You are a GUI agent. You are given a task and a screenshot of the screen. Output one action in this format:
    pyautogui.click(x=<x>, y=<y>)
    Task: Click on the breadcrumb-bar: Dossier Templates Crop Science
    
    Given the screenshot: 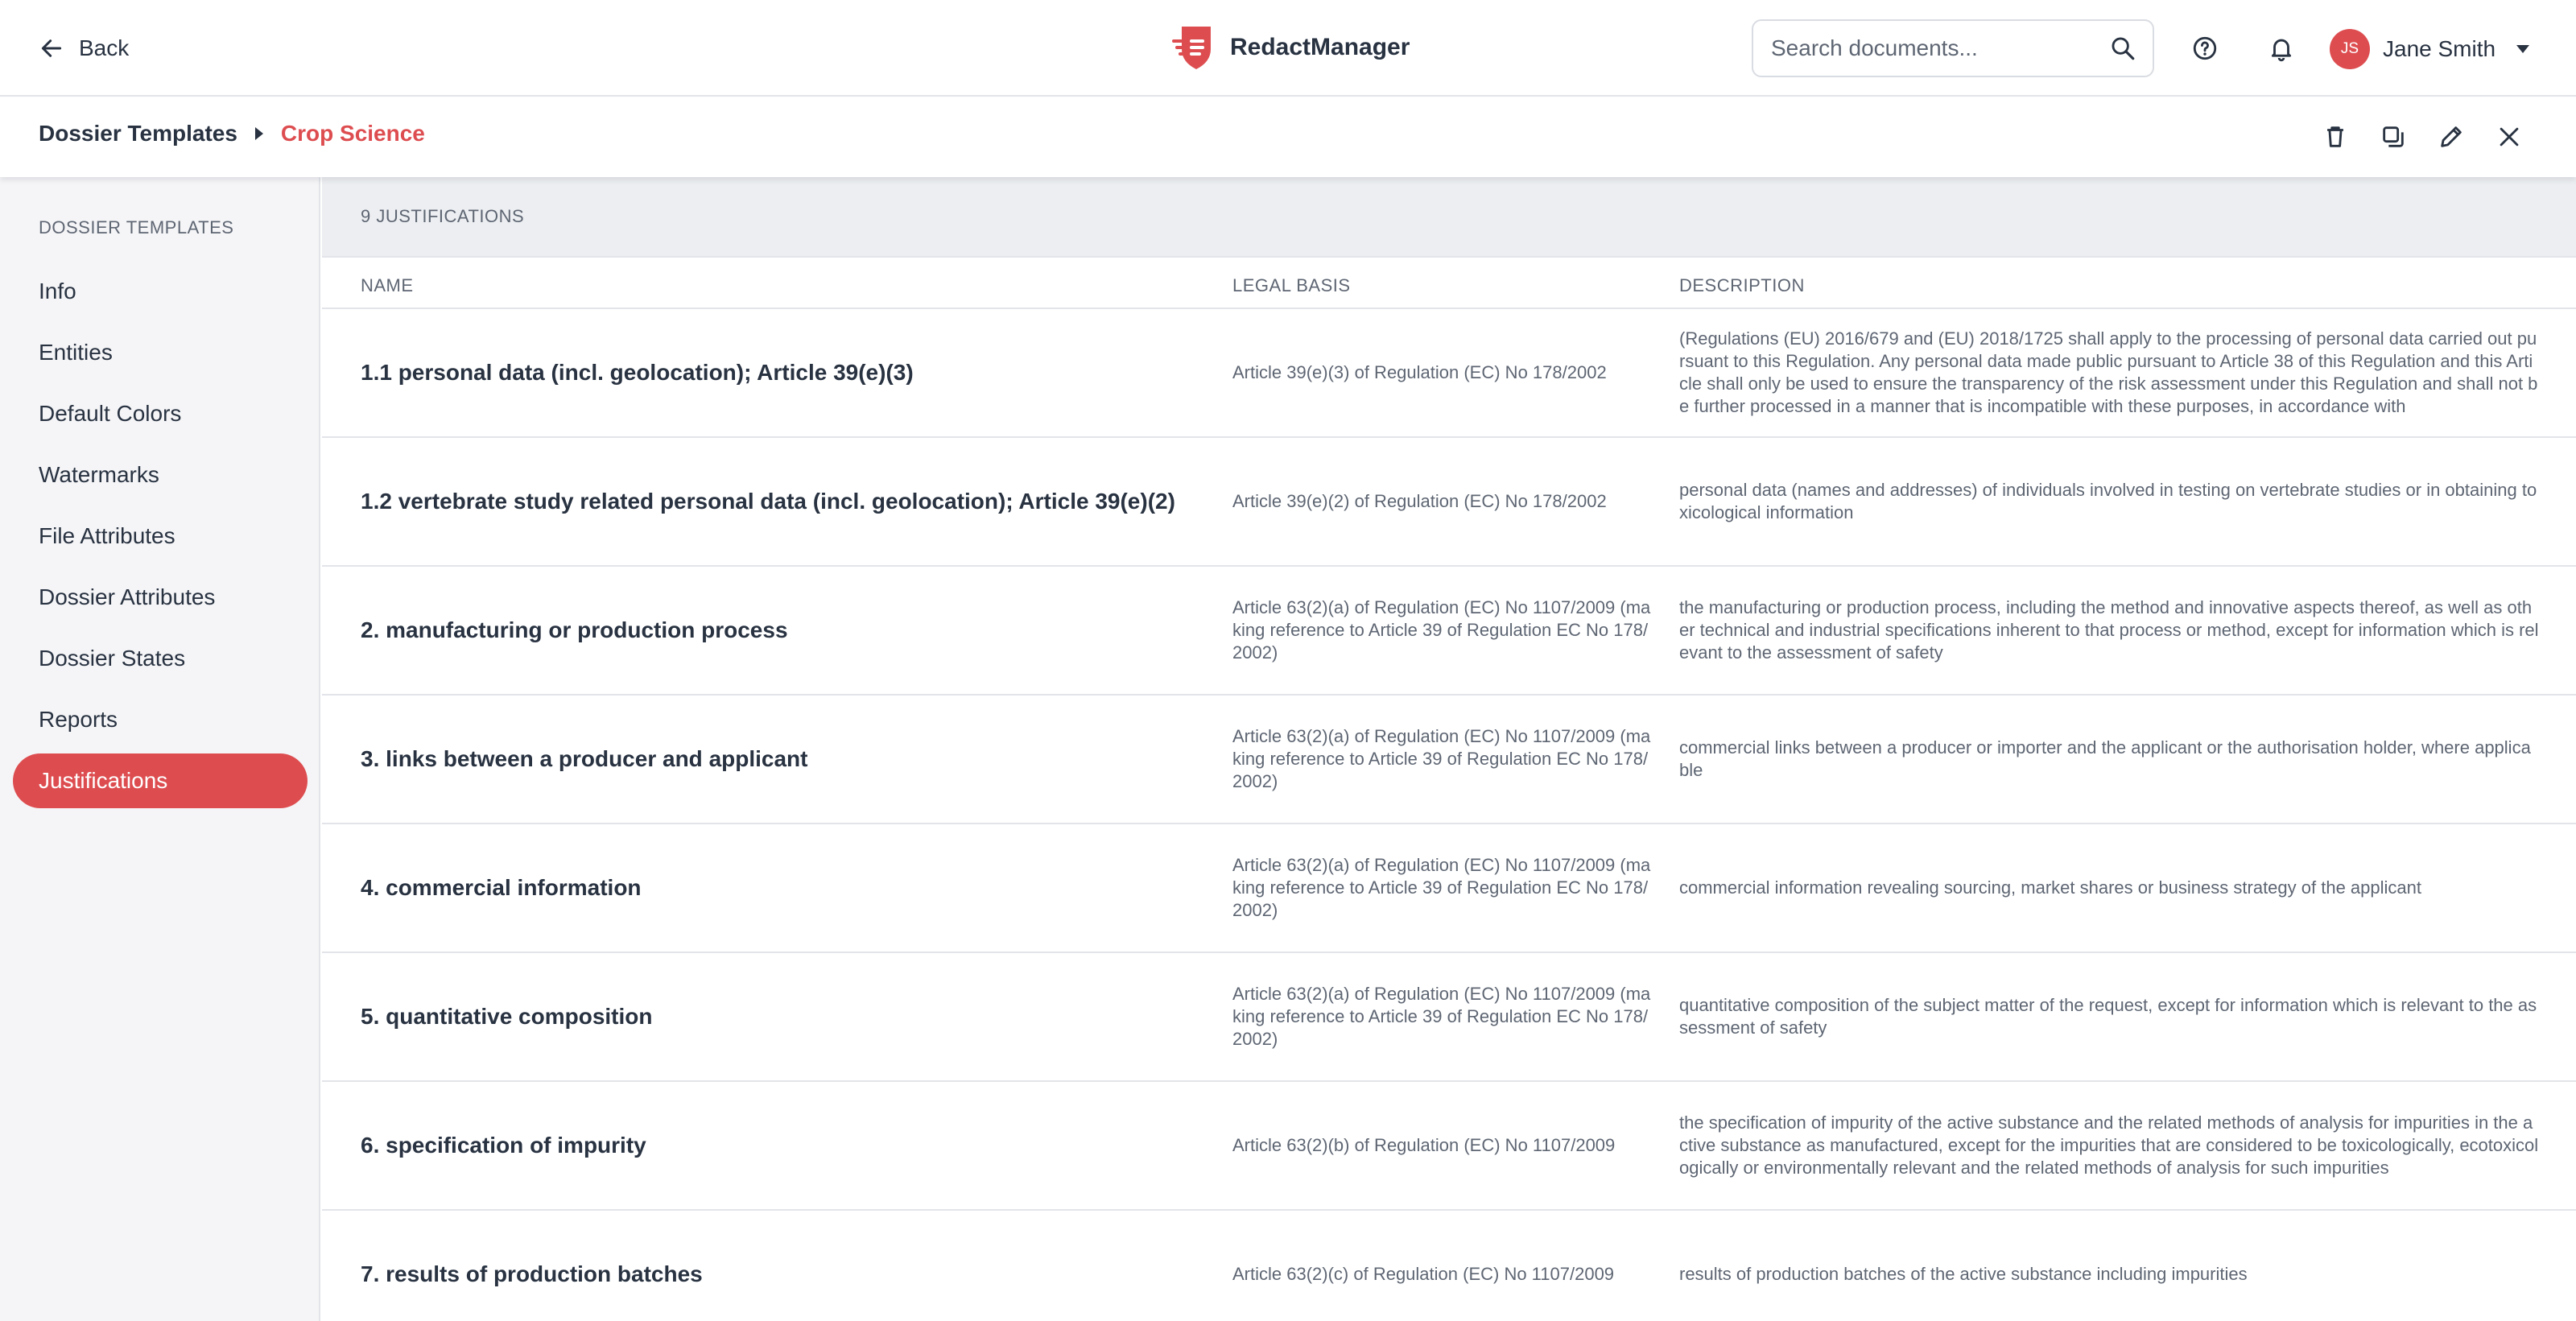 What is the action you would take?
    pyautogui.click(x=1288, y=137)
    